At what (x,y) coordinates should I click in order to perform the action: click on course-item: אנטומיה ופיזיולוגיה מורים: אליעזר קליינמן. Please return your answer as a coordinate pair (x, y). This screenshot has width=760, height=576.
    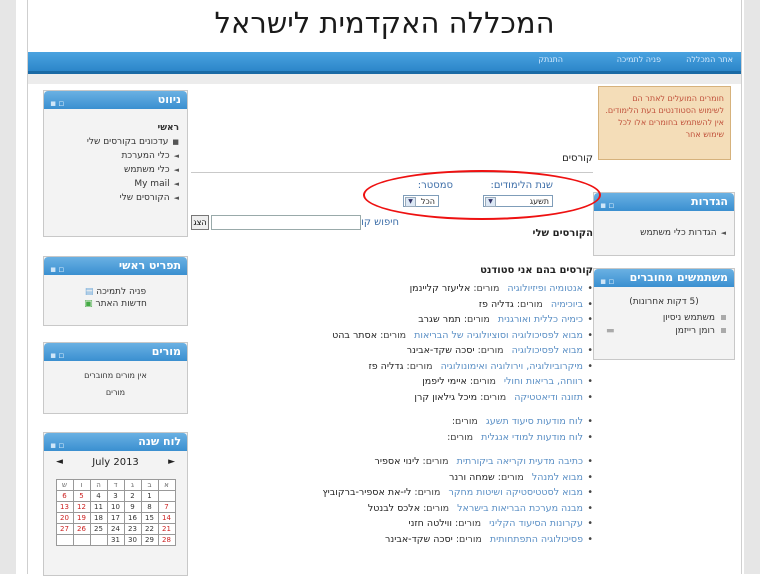
    Looking at the image, I should click on (392, 291).